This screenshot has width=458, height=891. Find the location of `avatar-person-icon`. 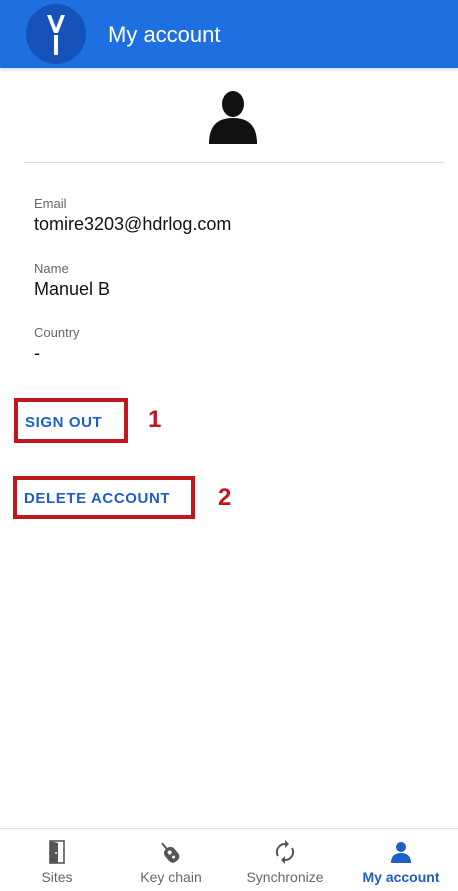

avatar-person-icon is located at coordinates (233, 117).